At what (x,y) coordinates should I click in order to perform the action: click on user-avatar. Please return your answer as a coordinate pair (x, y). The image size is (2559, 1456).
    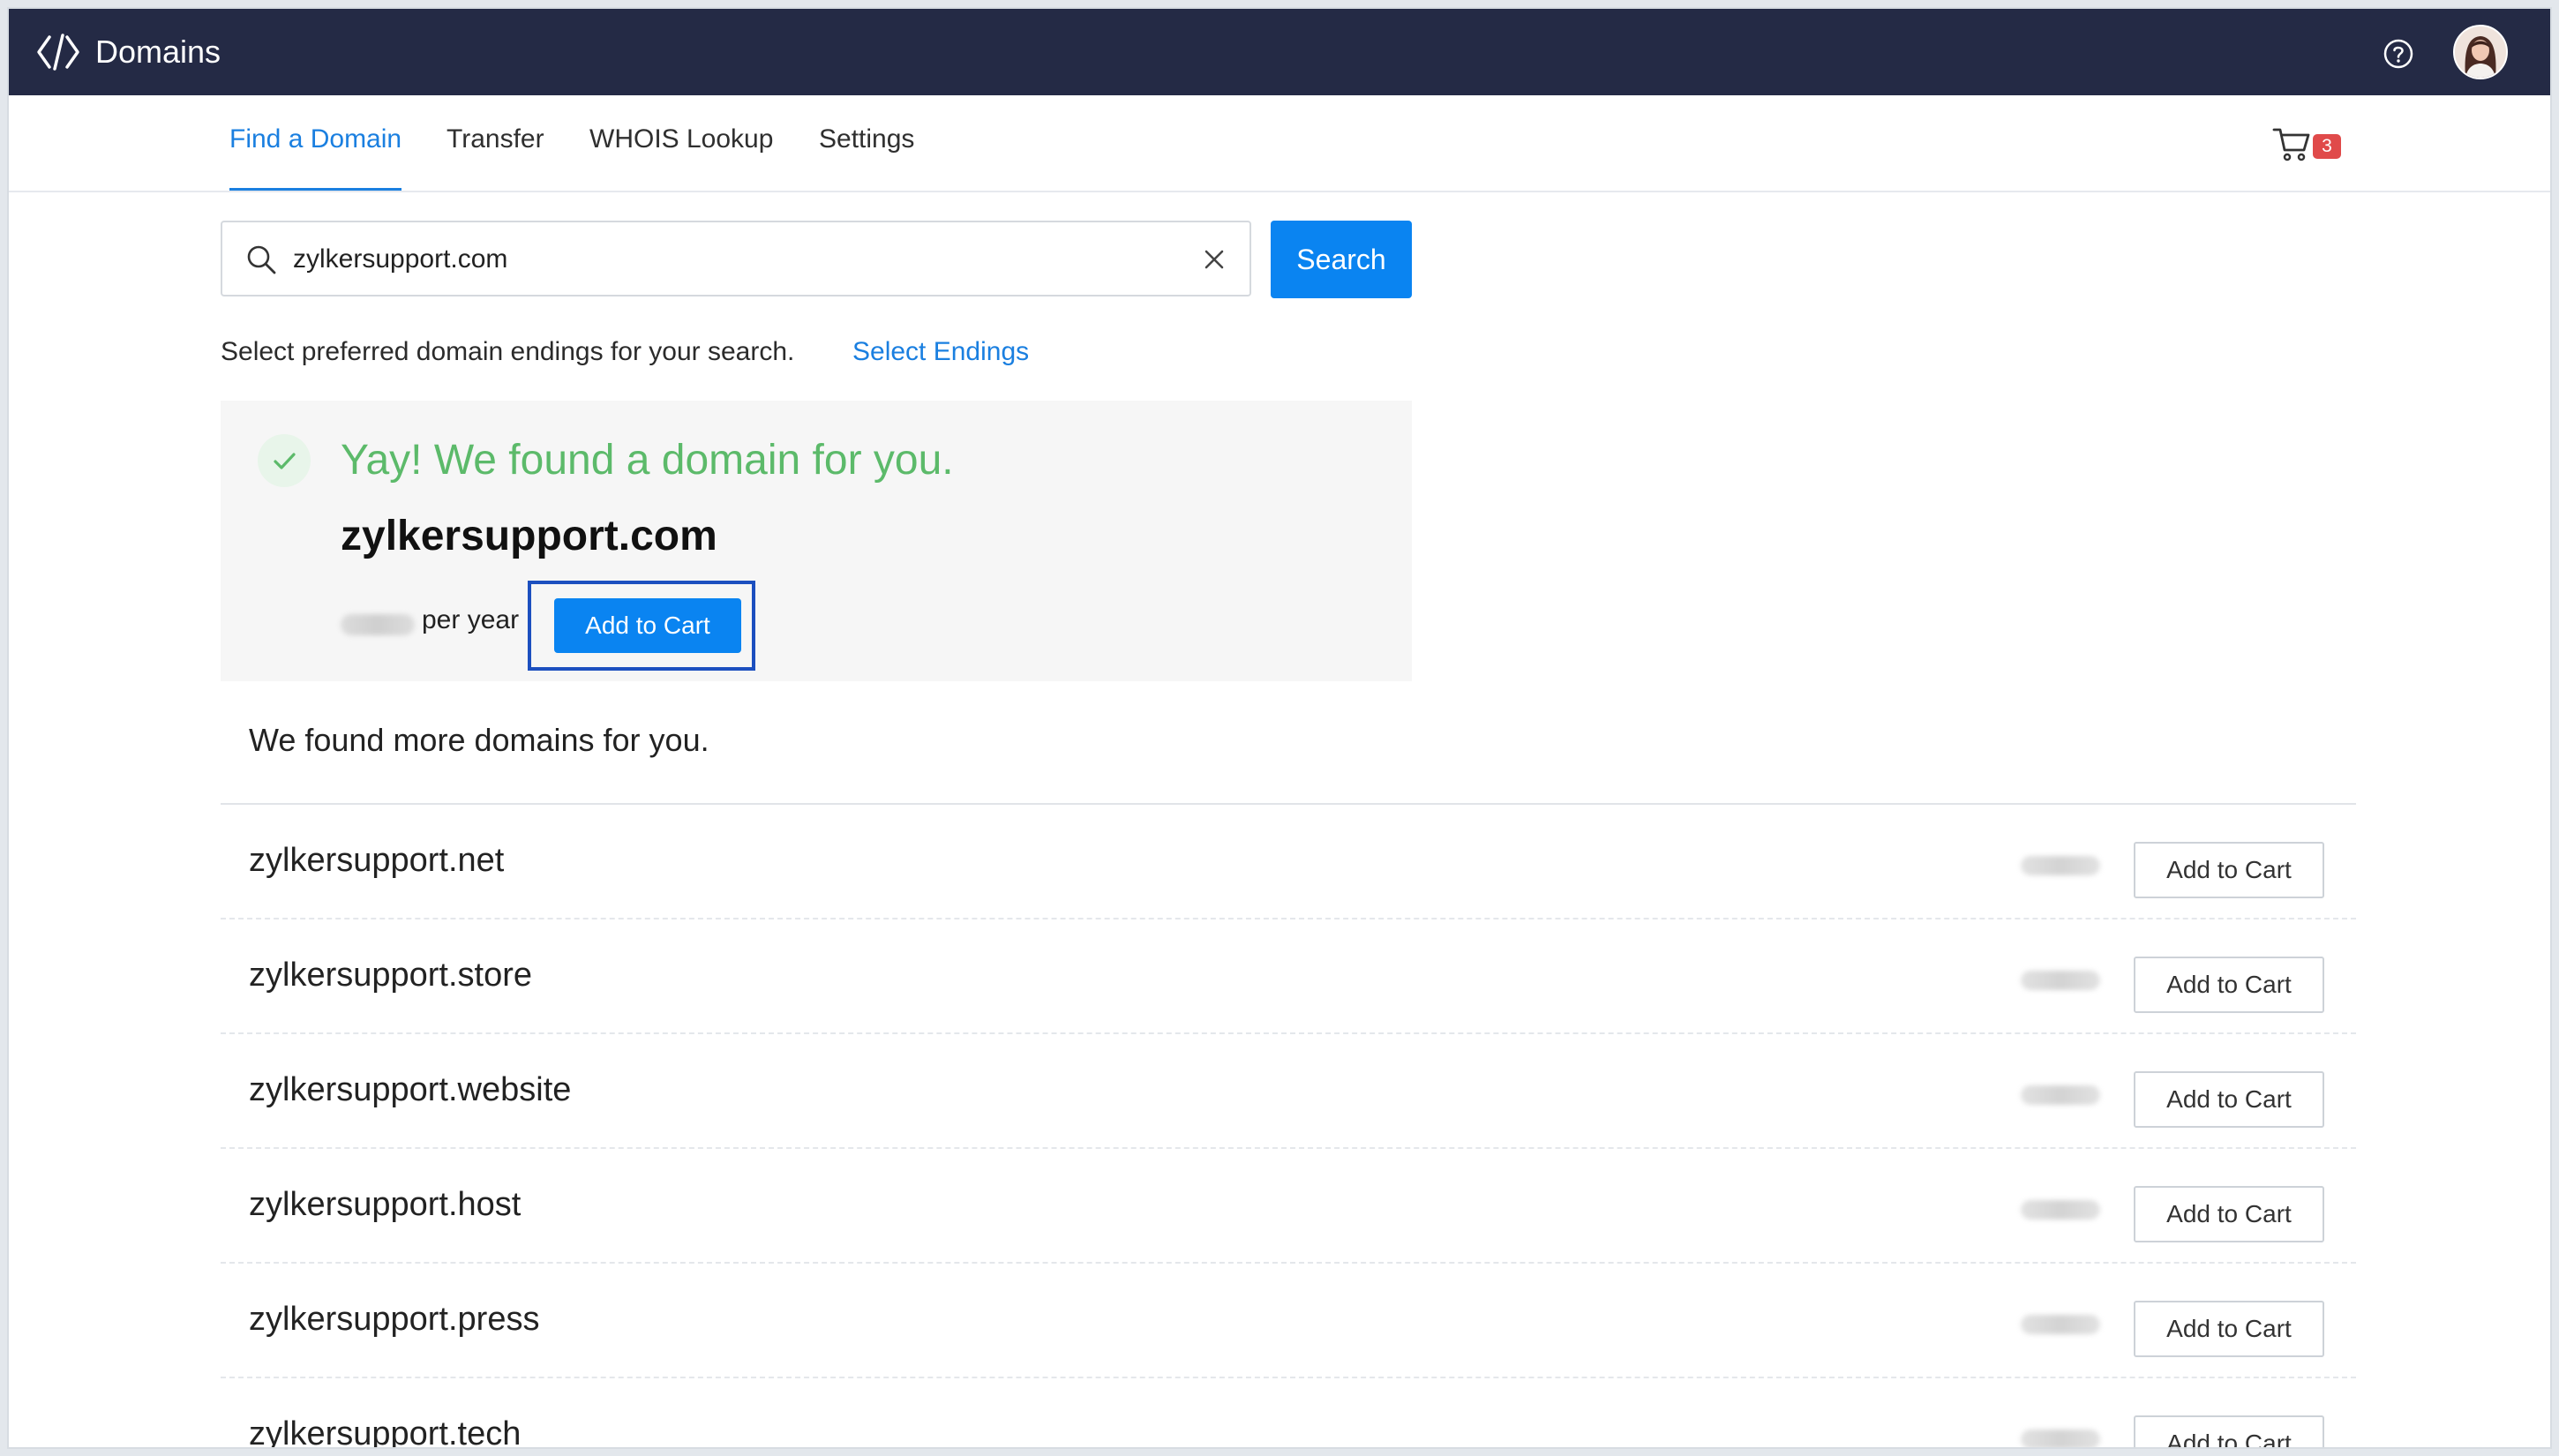
    Looking at the image, I should click on (2480, 52).